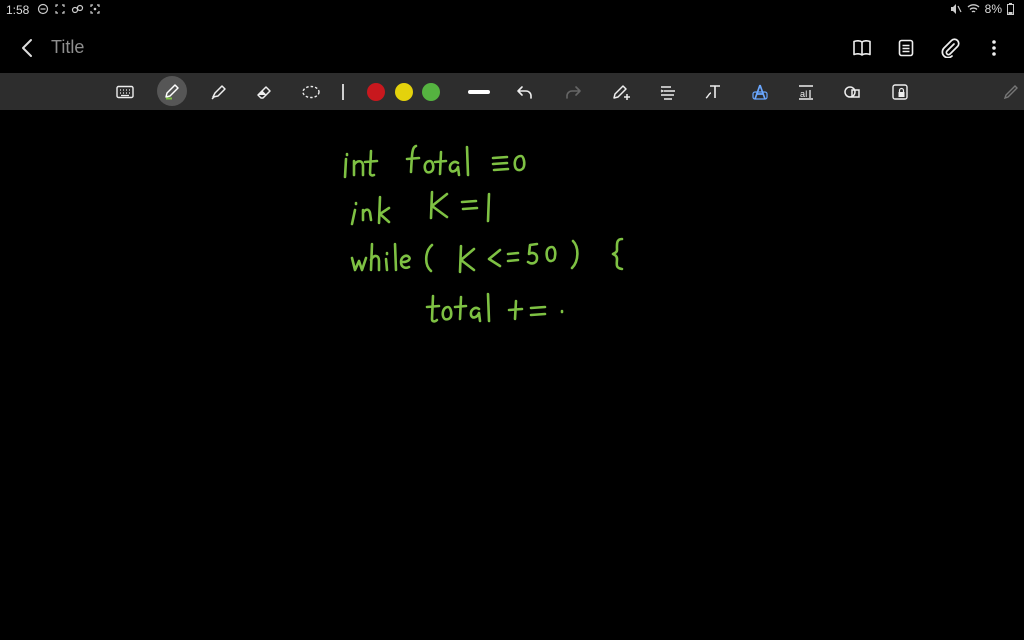  I want to click on more-vertical-icon, so click(994, 48).